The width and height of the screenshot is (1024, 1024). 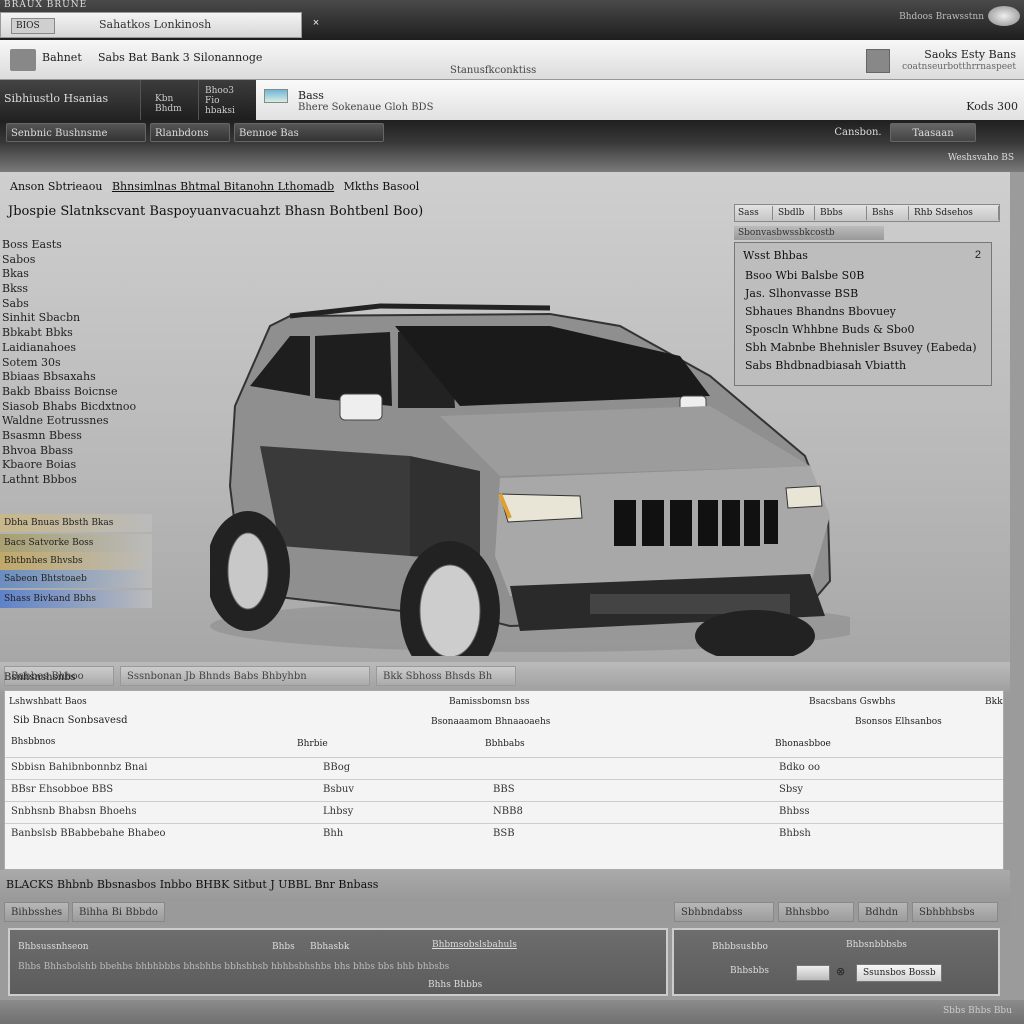 I want to click on spec-item: Bkas, so click(x=67, y=274).